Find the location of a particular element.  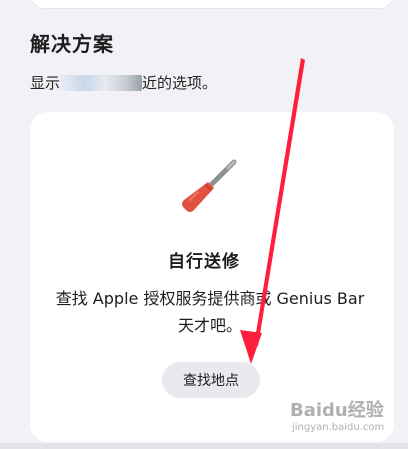

section-title: 解决方案 is located at coordinates (72, 44).